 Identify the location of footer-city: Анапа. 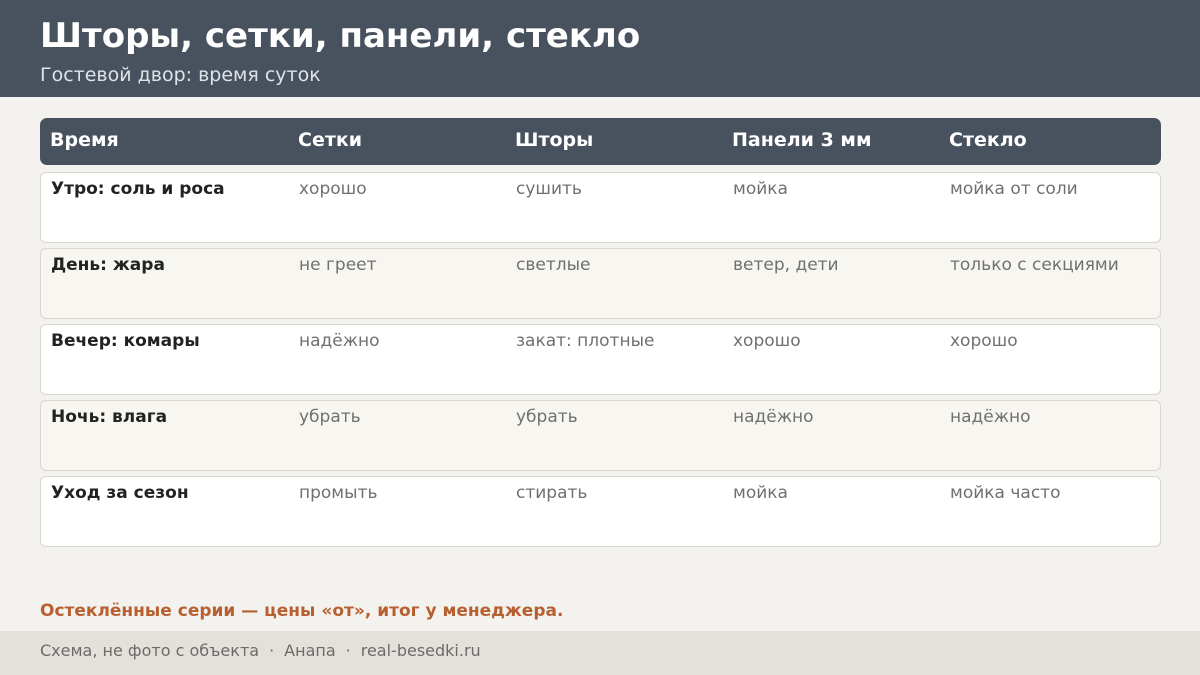
(310, 650).